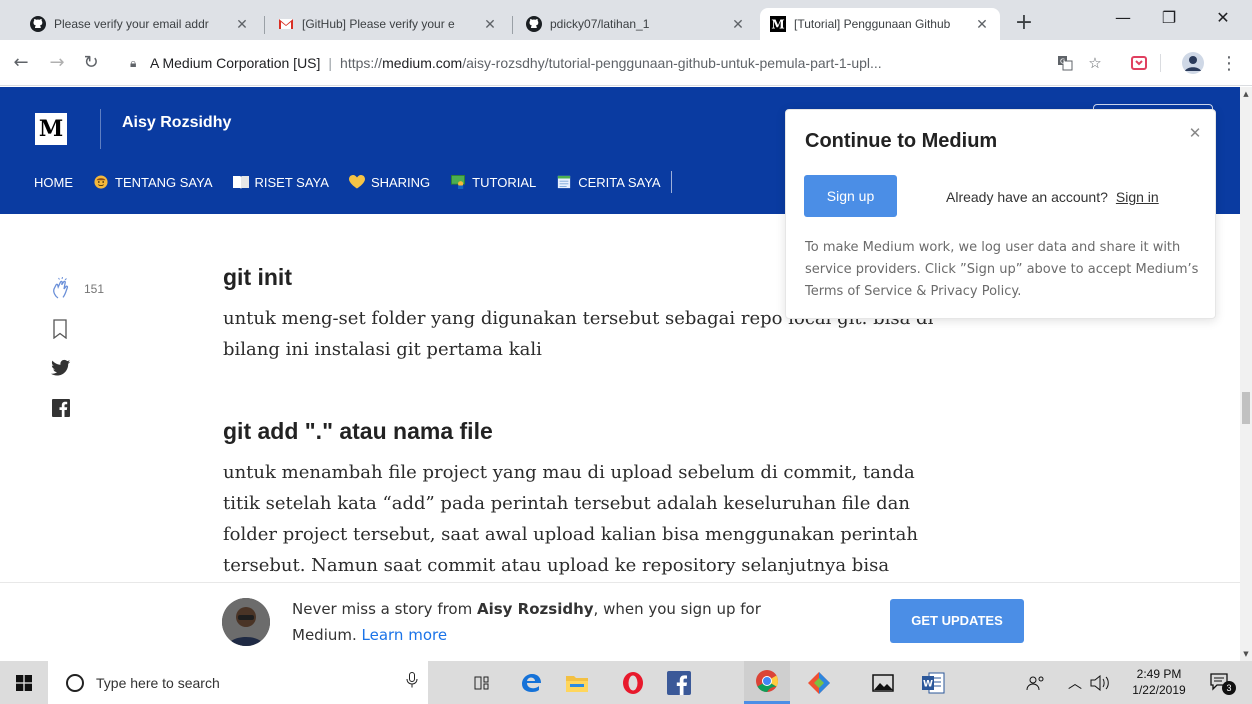  I want to click on sign-up-button: Sign up, so click(850, 196).